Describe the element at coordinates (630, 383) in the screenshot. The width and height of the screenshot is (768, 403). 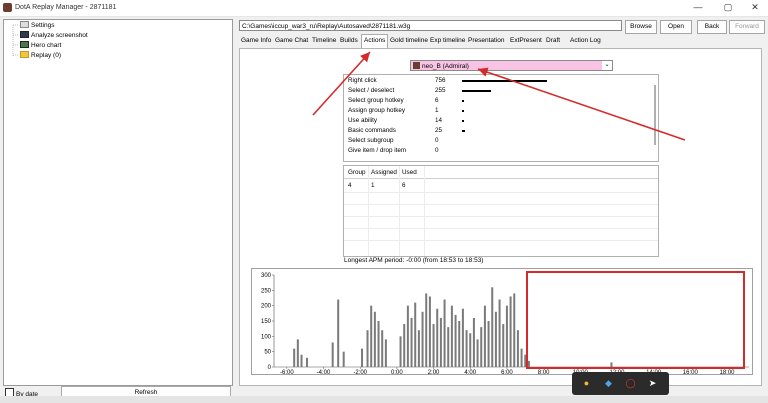
I see `opera-icon: ◯` at that location.